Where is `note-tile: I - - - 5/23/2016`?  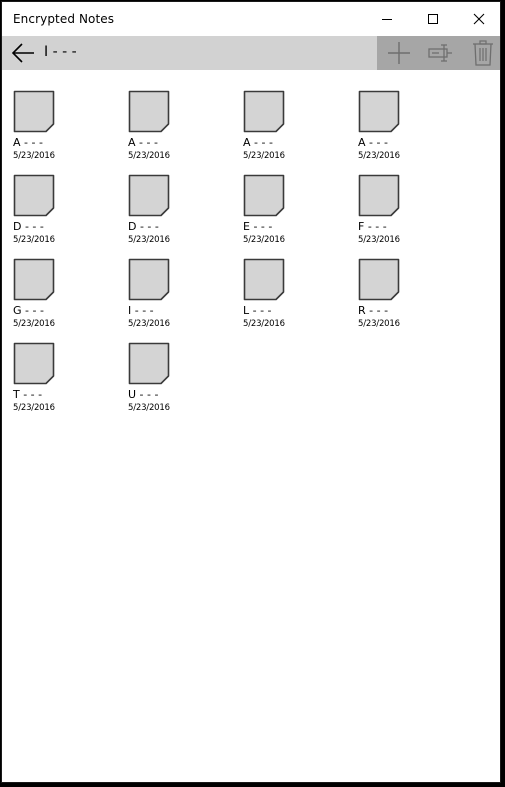
note-tile: I - - - 5/23/2016 is located at coordinates (178, 297).